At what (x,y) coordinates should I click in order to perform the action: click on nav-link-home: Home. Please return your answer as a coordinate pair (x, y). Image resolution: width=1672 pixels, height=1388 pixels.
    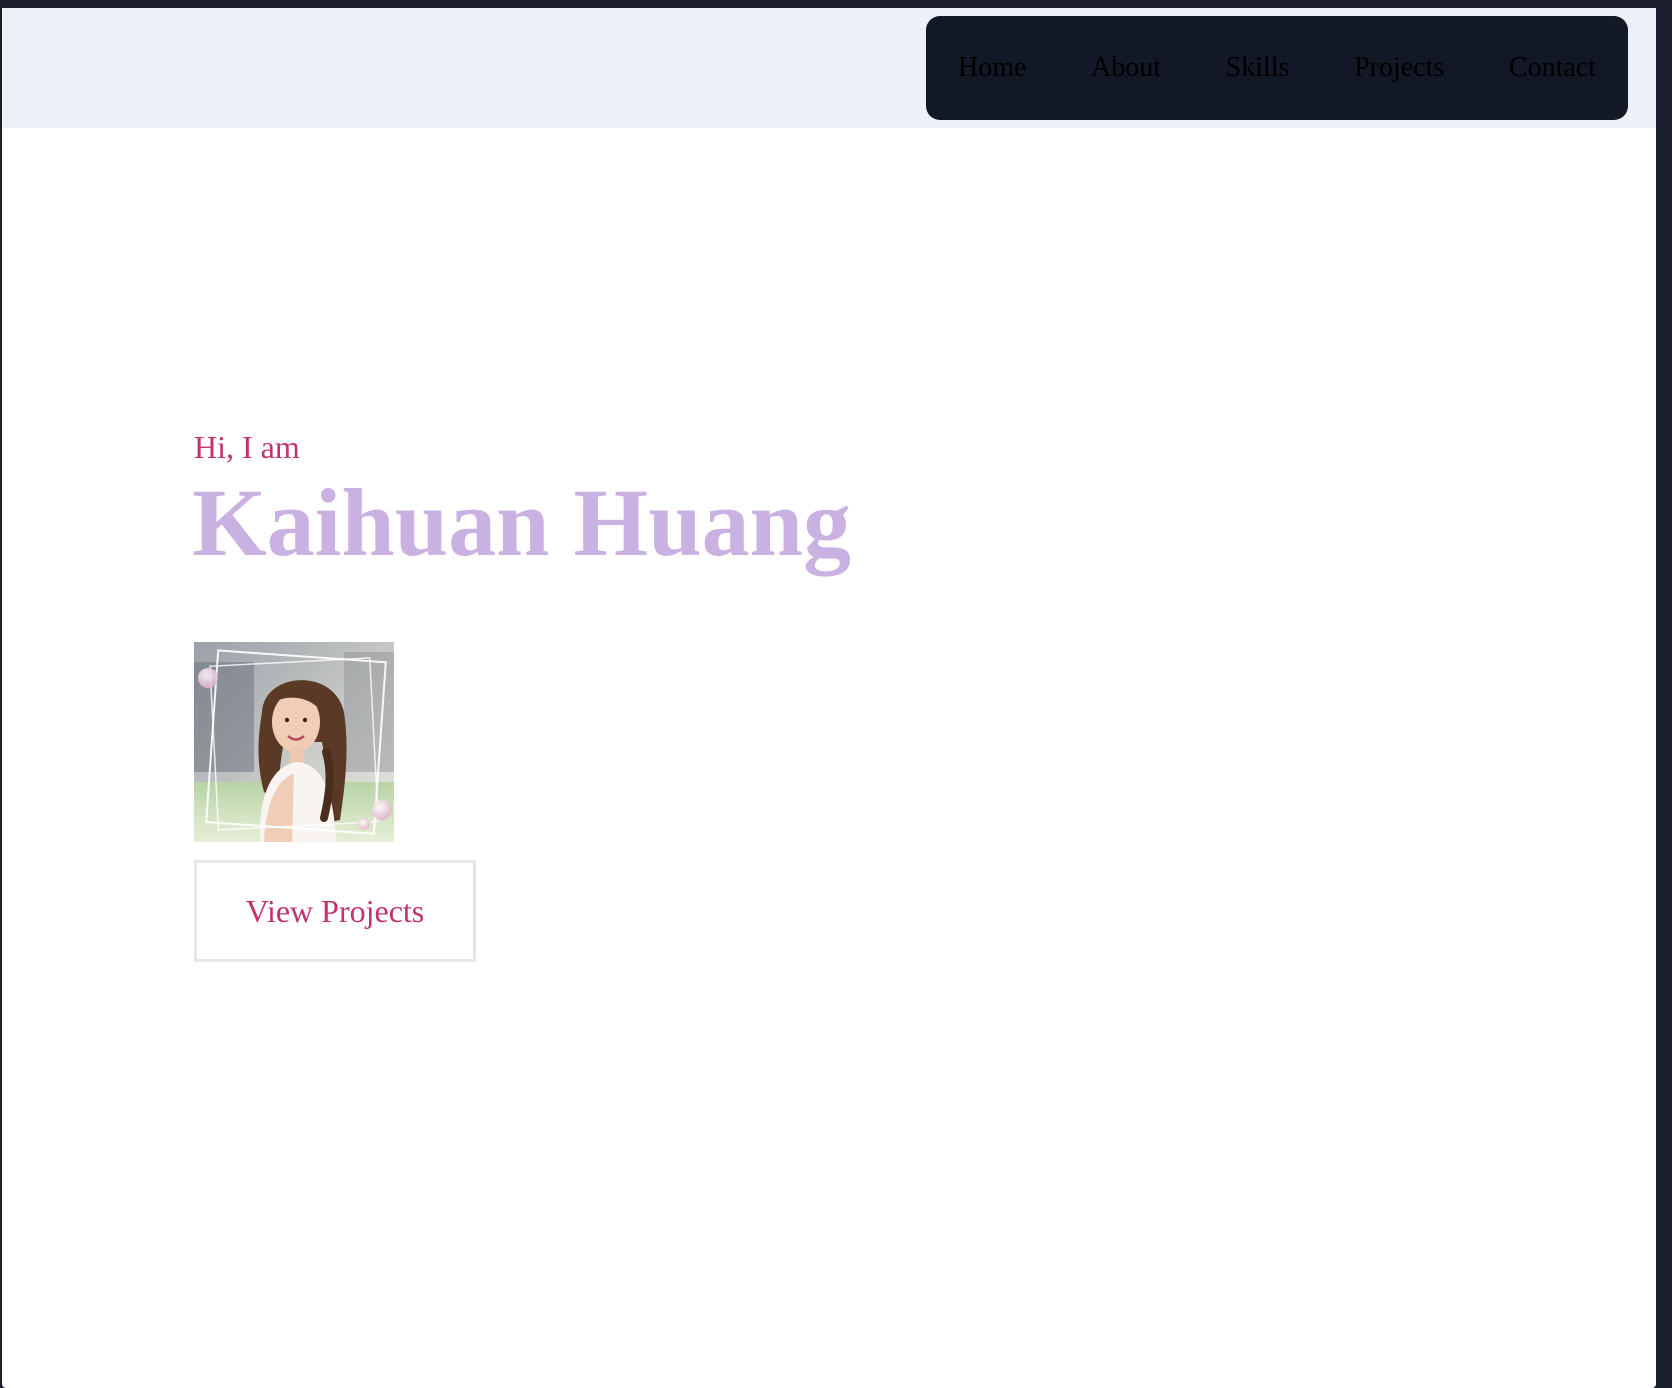
    Looking at the image, I should click on (992, 68).